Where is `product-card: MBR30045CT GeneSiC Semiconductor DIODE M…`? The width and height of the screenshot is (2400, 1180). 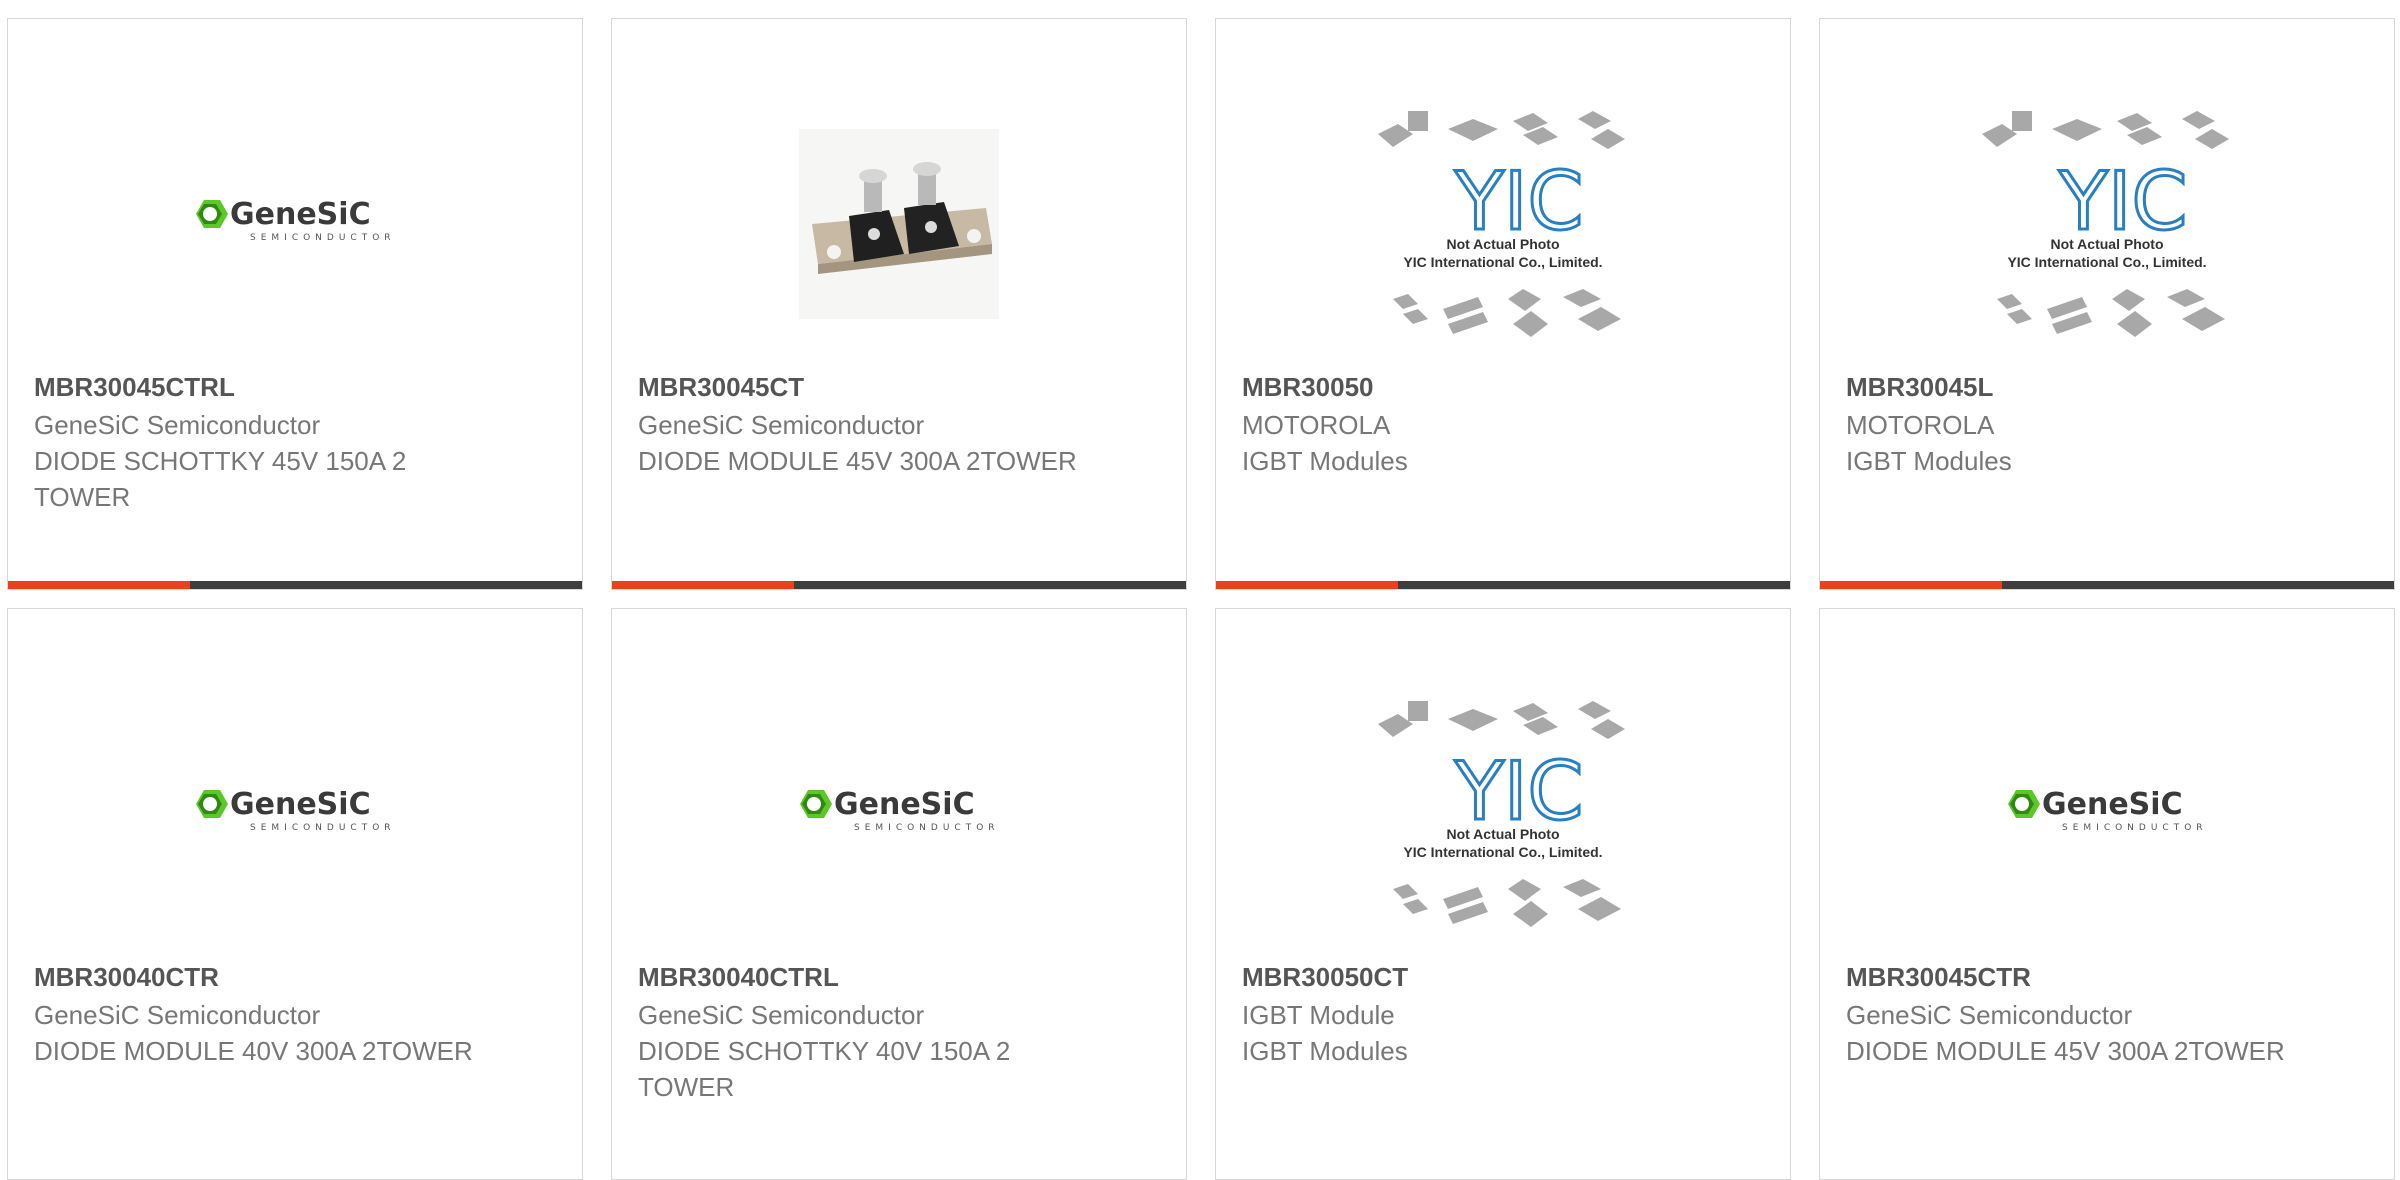
product-card: MBR30045CT GeneSiC Semiconductor DIODE M… is located at coordinates (899, 304).